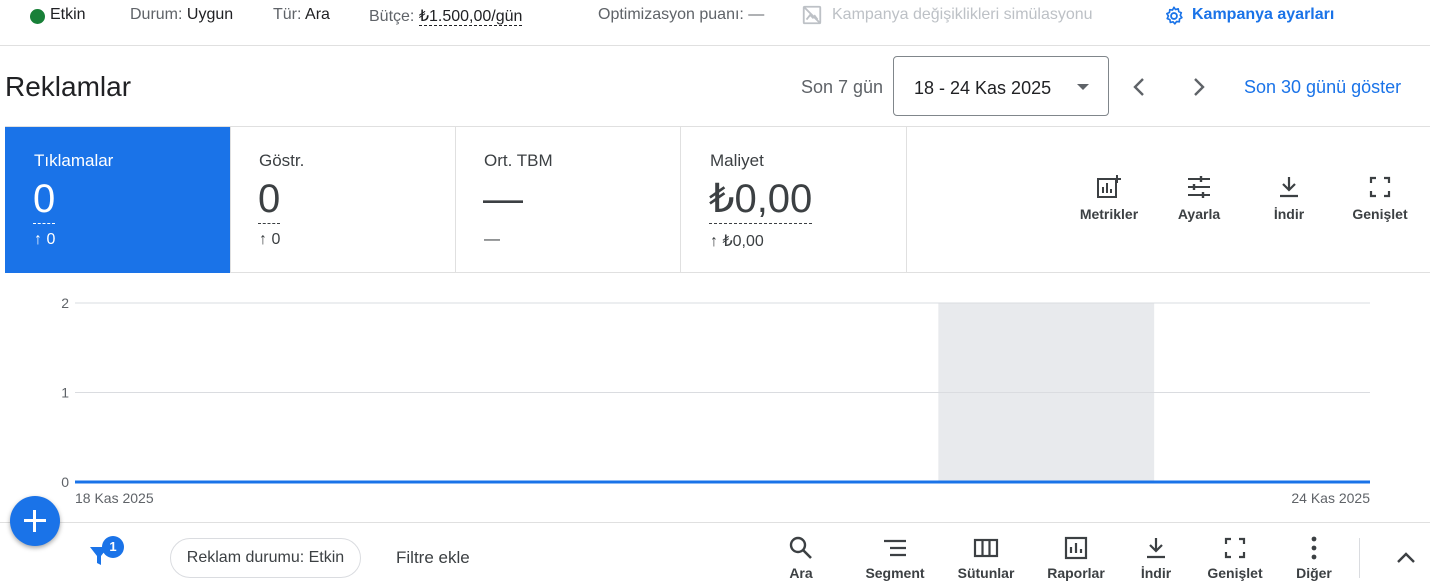 This screenshot has width=1430, height=585. Describe the element at coordinates (317, 14) in the screenshot. I see `tur-value: Ara` at that location.